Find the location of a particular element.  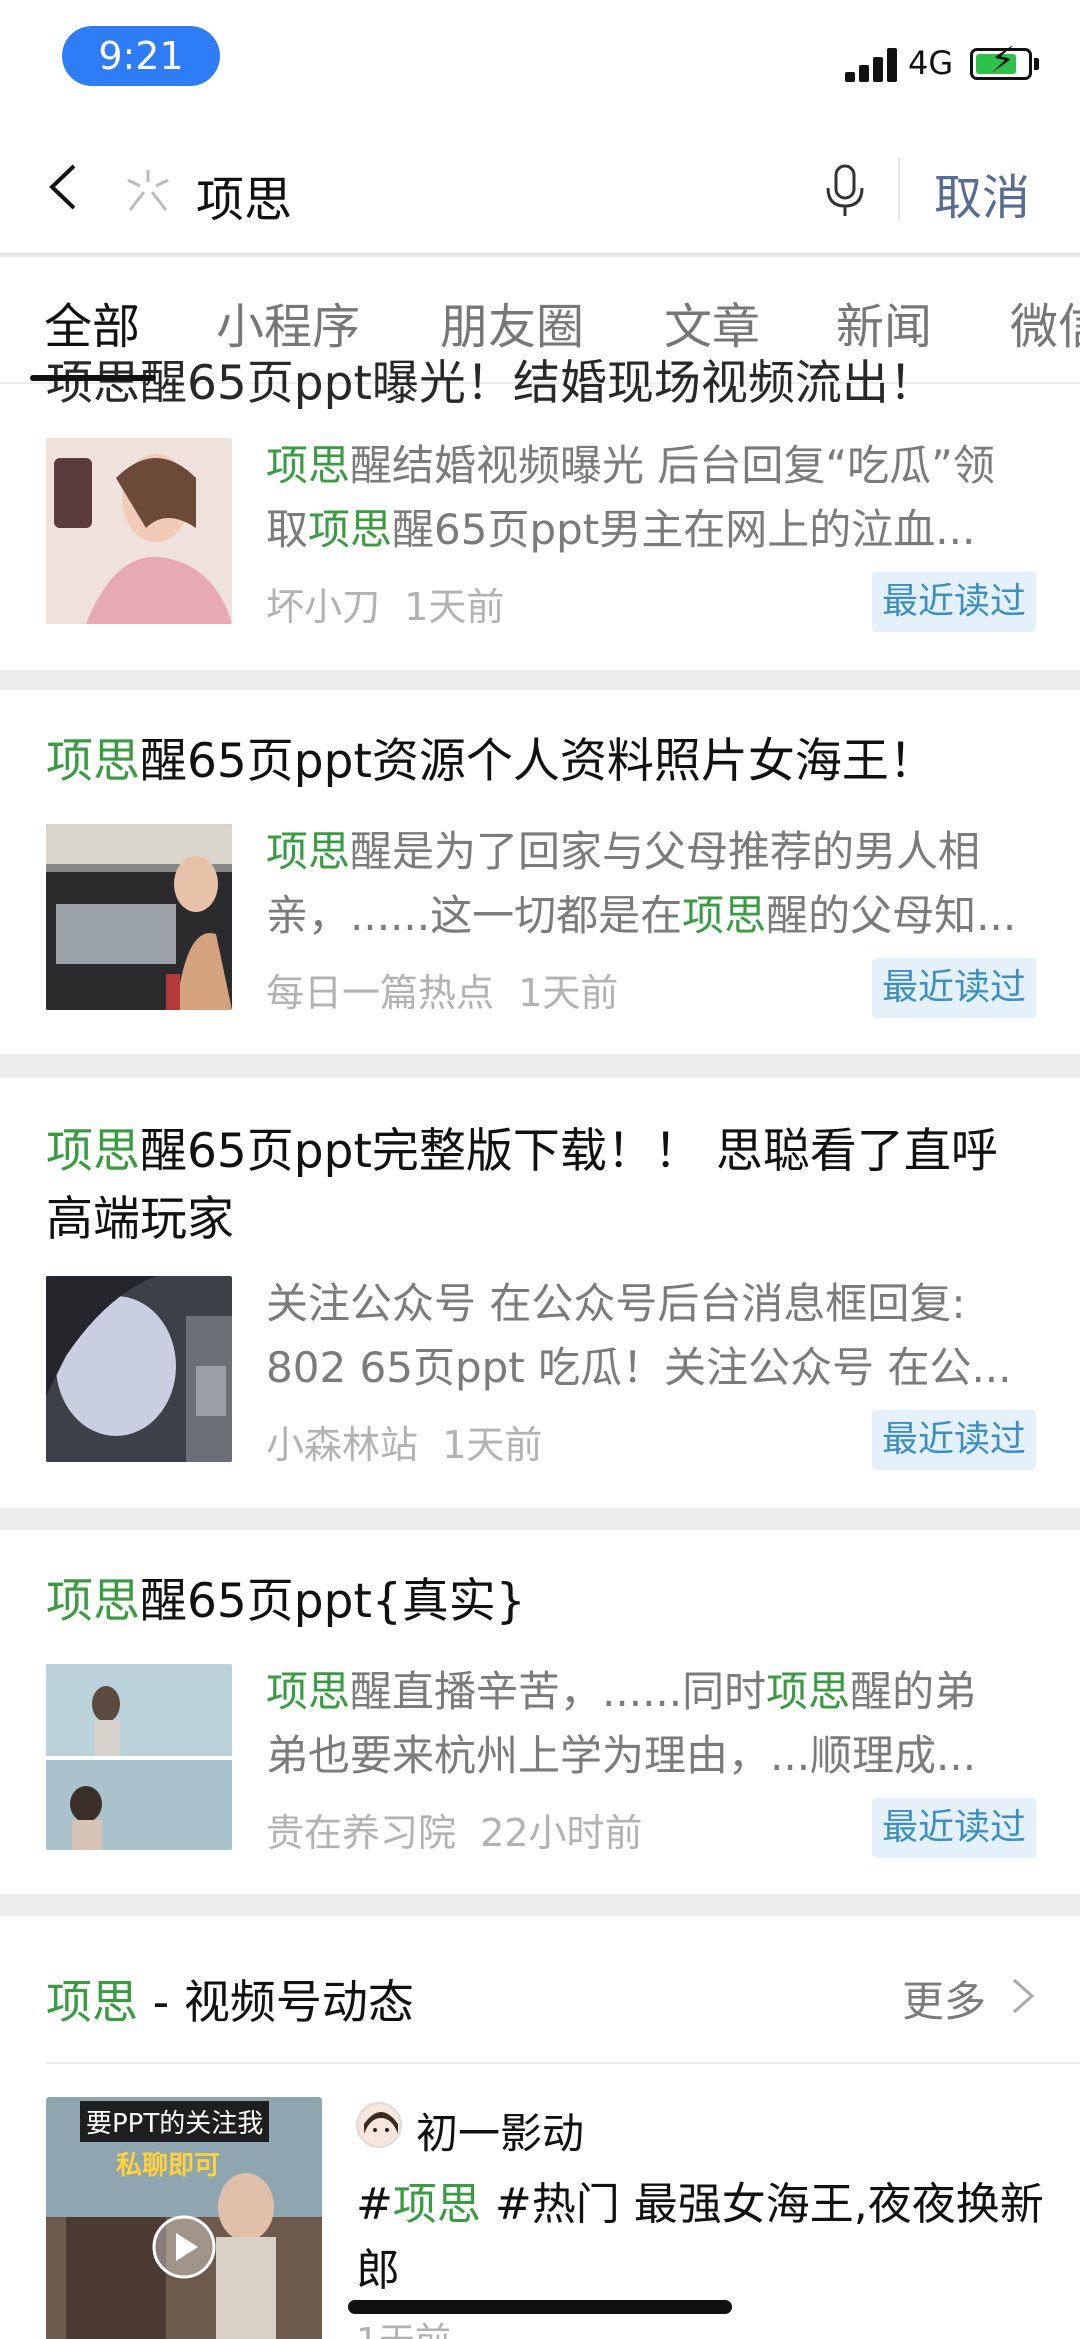

result-title: 项思醒65页ppt{真实} is located at coordinates (286, 1601).